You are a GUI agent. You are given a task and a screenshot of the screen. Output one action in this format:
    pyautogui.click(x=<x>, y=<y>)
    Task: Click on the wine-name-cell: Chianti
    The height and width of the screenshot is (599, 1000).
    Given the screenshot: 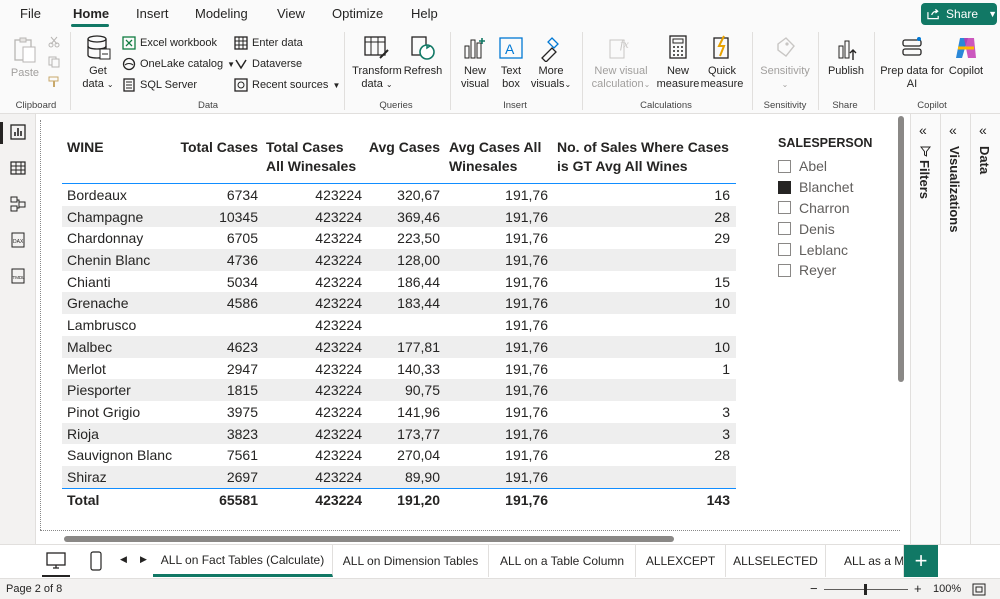 What is the action you would take?
    pyautogui.click(x=89, y=281)
    